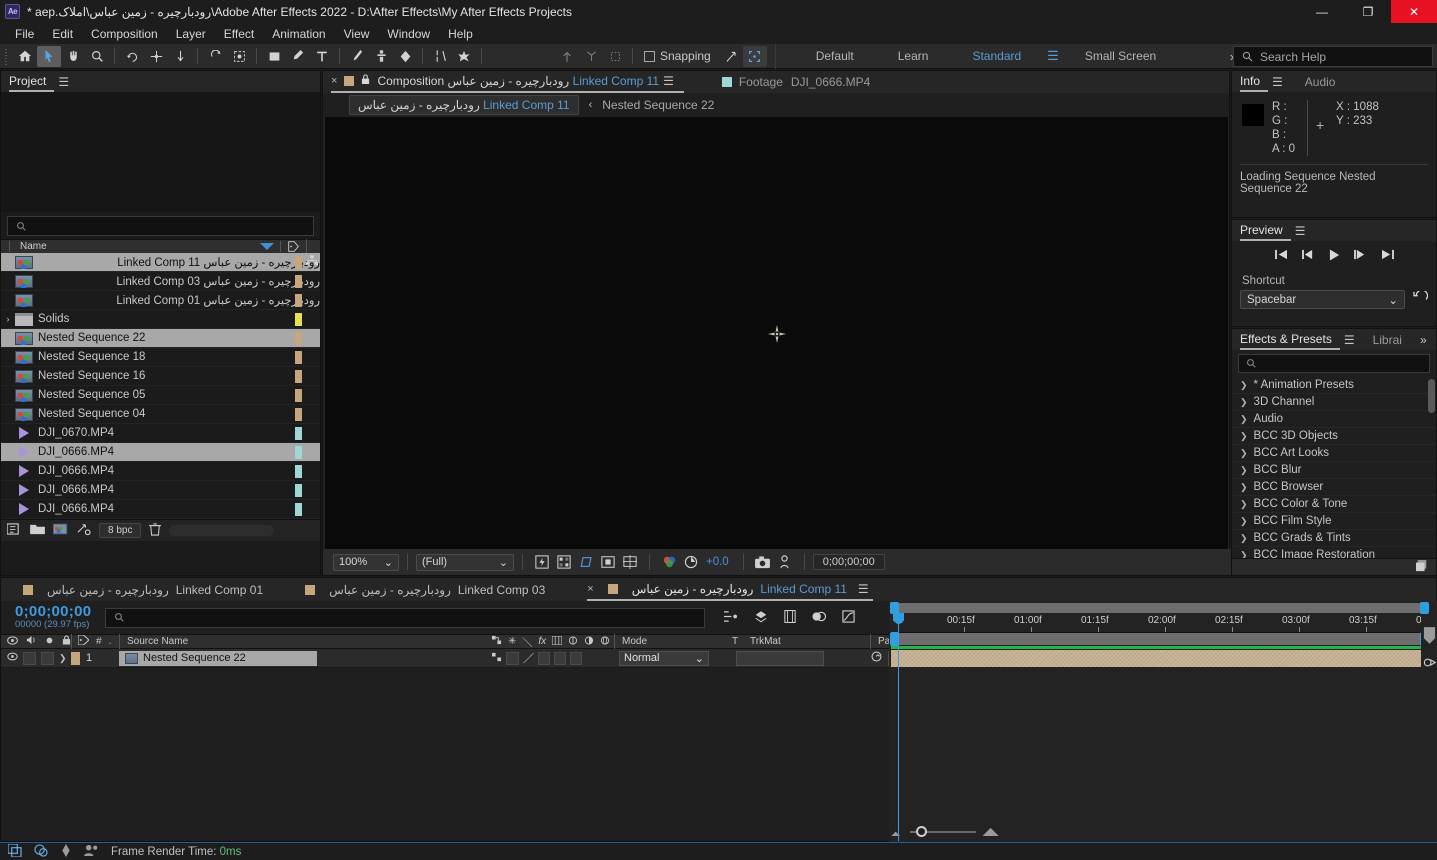 This screenshot has width=1437, height=860. I want to click on eraser-tool-icon, so click(405, 56).